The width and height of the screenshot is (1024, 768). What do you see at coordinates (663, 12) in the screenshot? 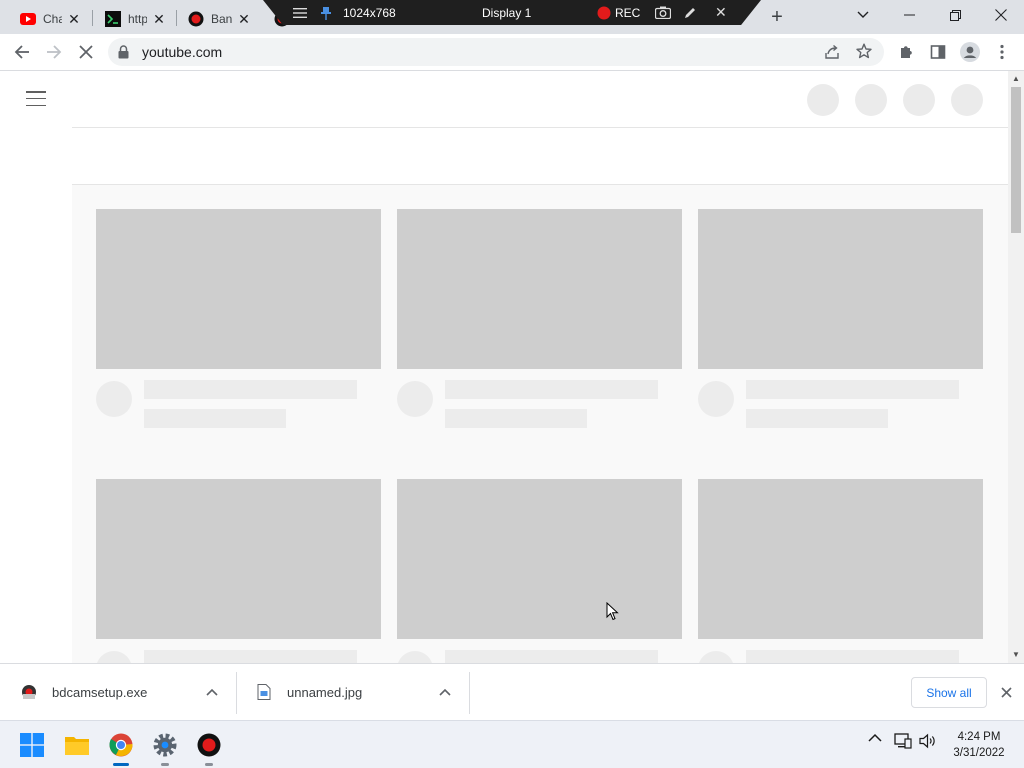
I see `camera-icon` at bounding box center [663, 12].